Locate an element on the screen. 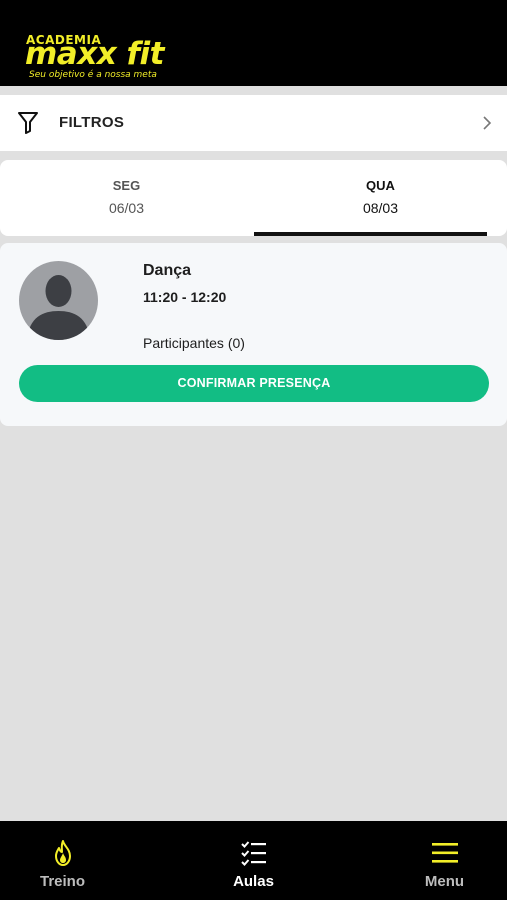  active-tab-indicator is located at coordinates (370, 234).